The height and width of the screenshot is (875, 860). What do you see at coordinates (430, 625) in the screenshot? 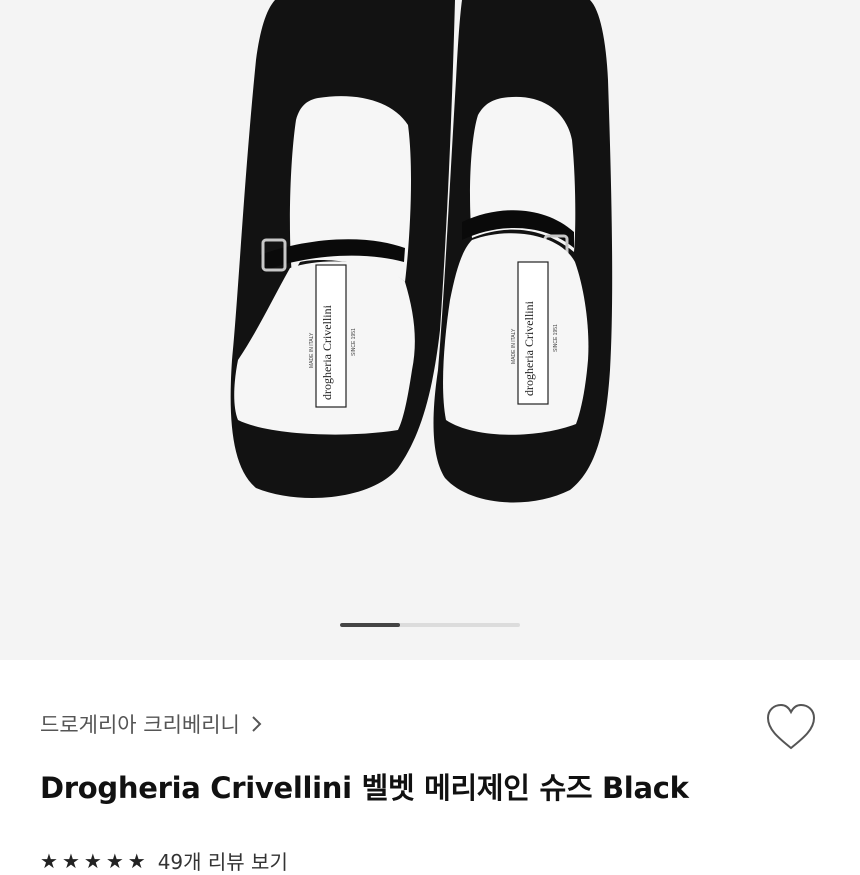
I see `carousel-pager` at bounding box center [430, 625].